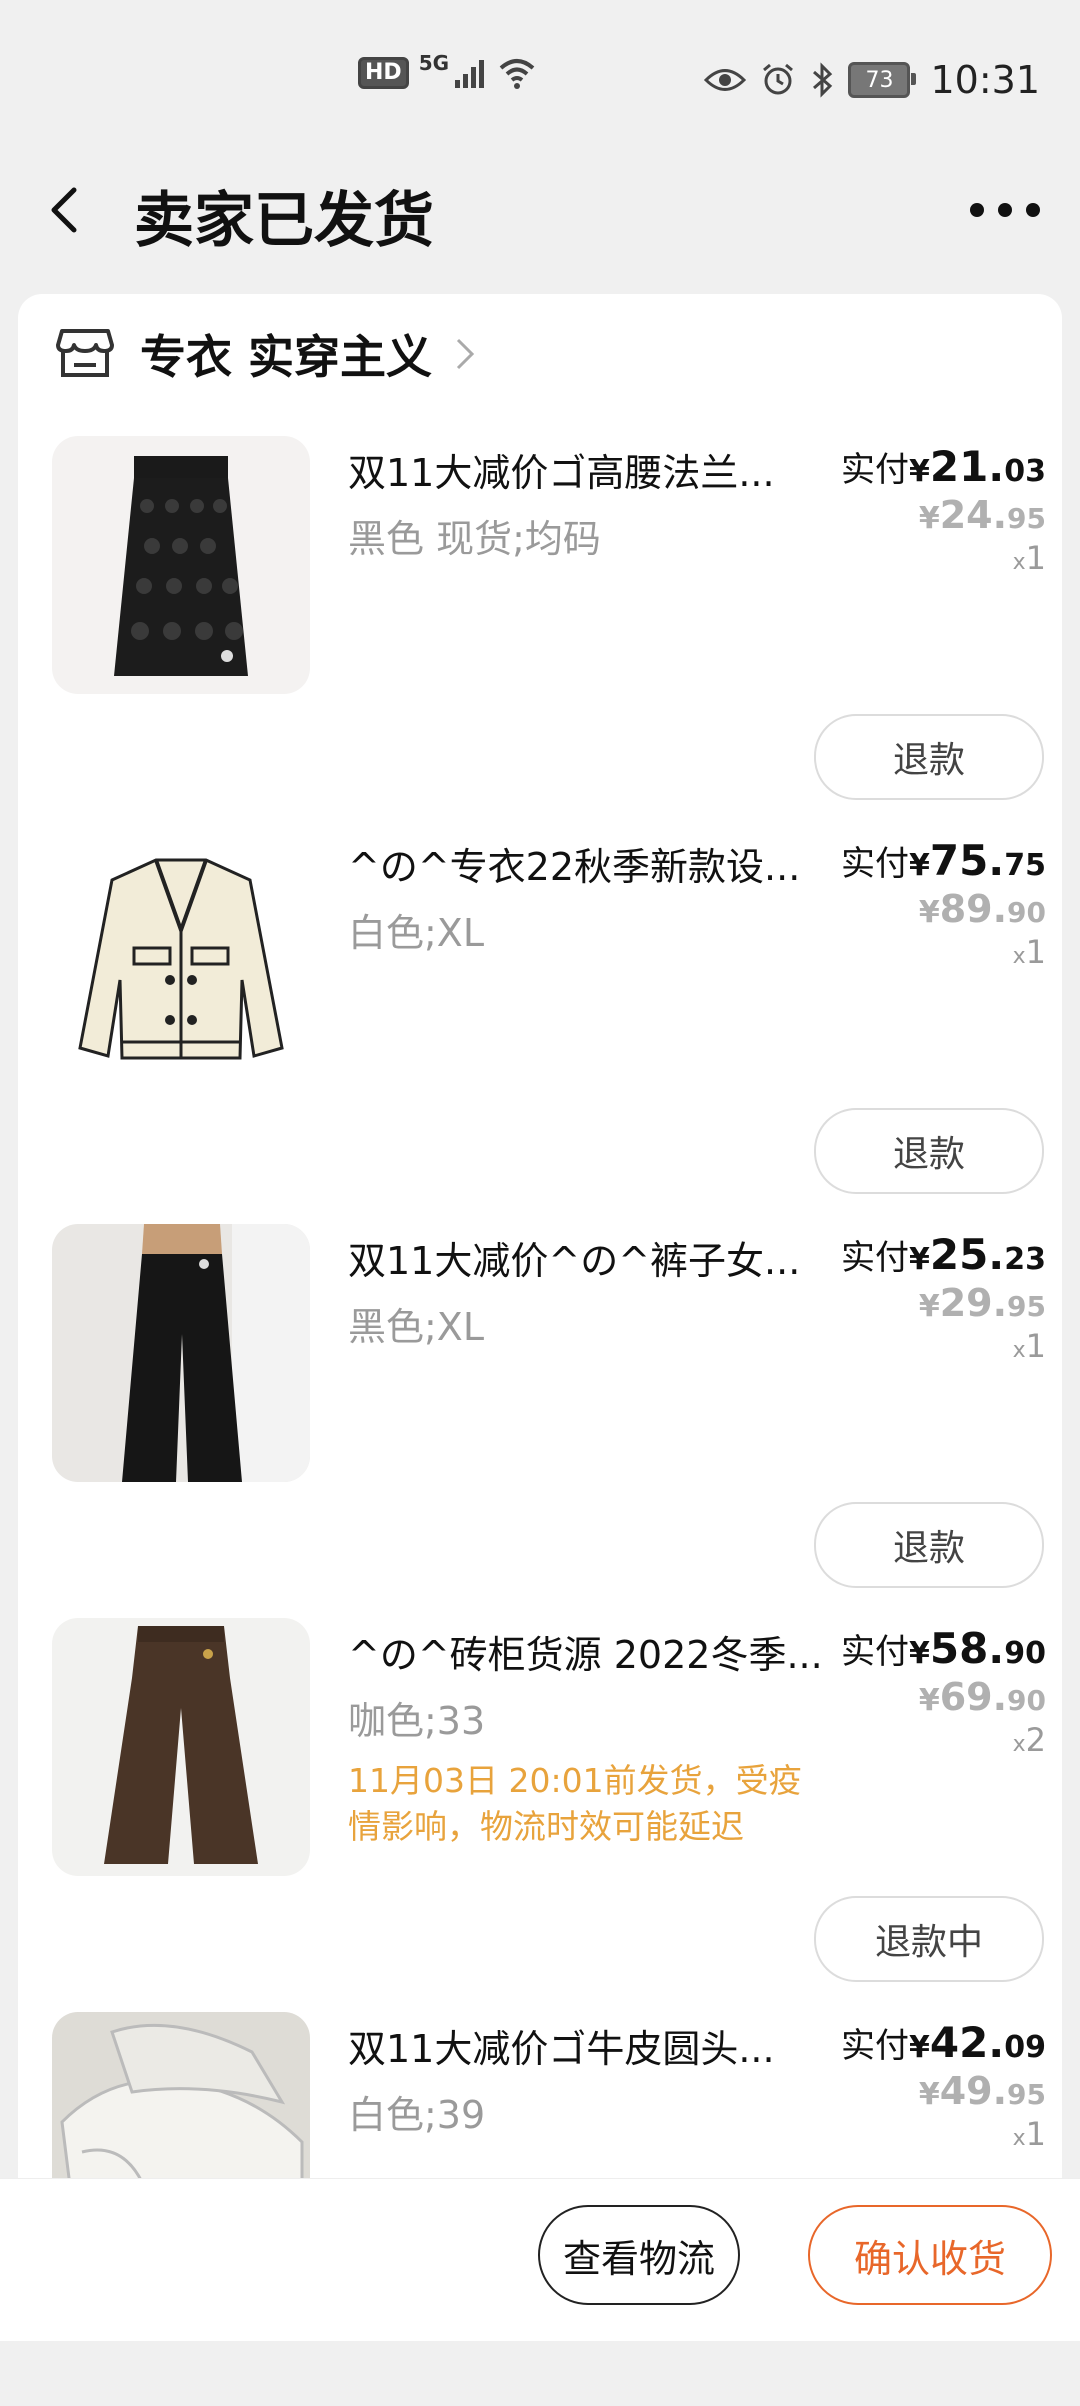 Image resolution: width=1080 pixels, height=2406 pixels. Describe the element at coordinates (943, 860) in the screenshot. I see `paid-price: 实付¥75.75` at that location.